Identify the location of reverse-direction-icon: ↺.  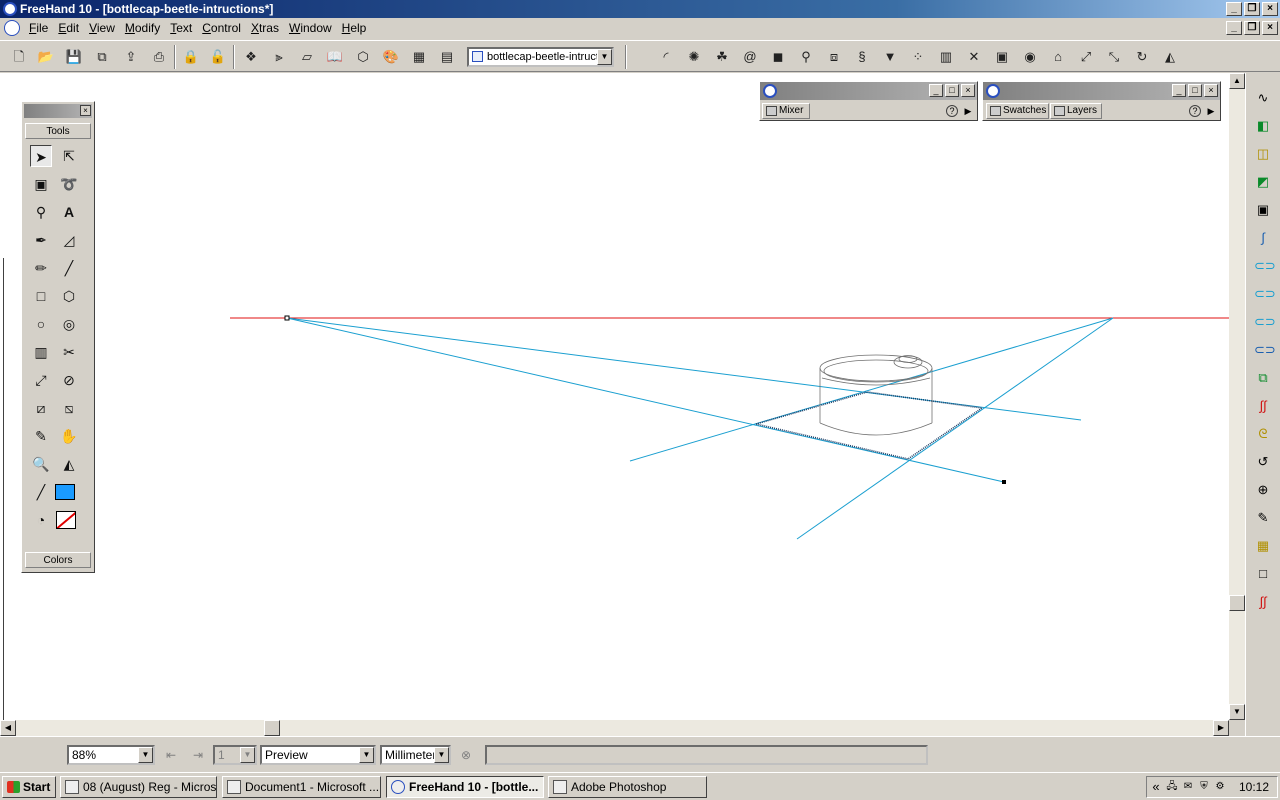
(1263, 462).